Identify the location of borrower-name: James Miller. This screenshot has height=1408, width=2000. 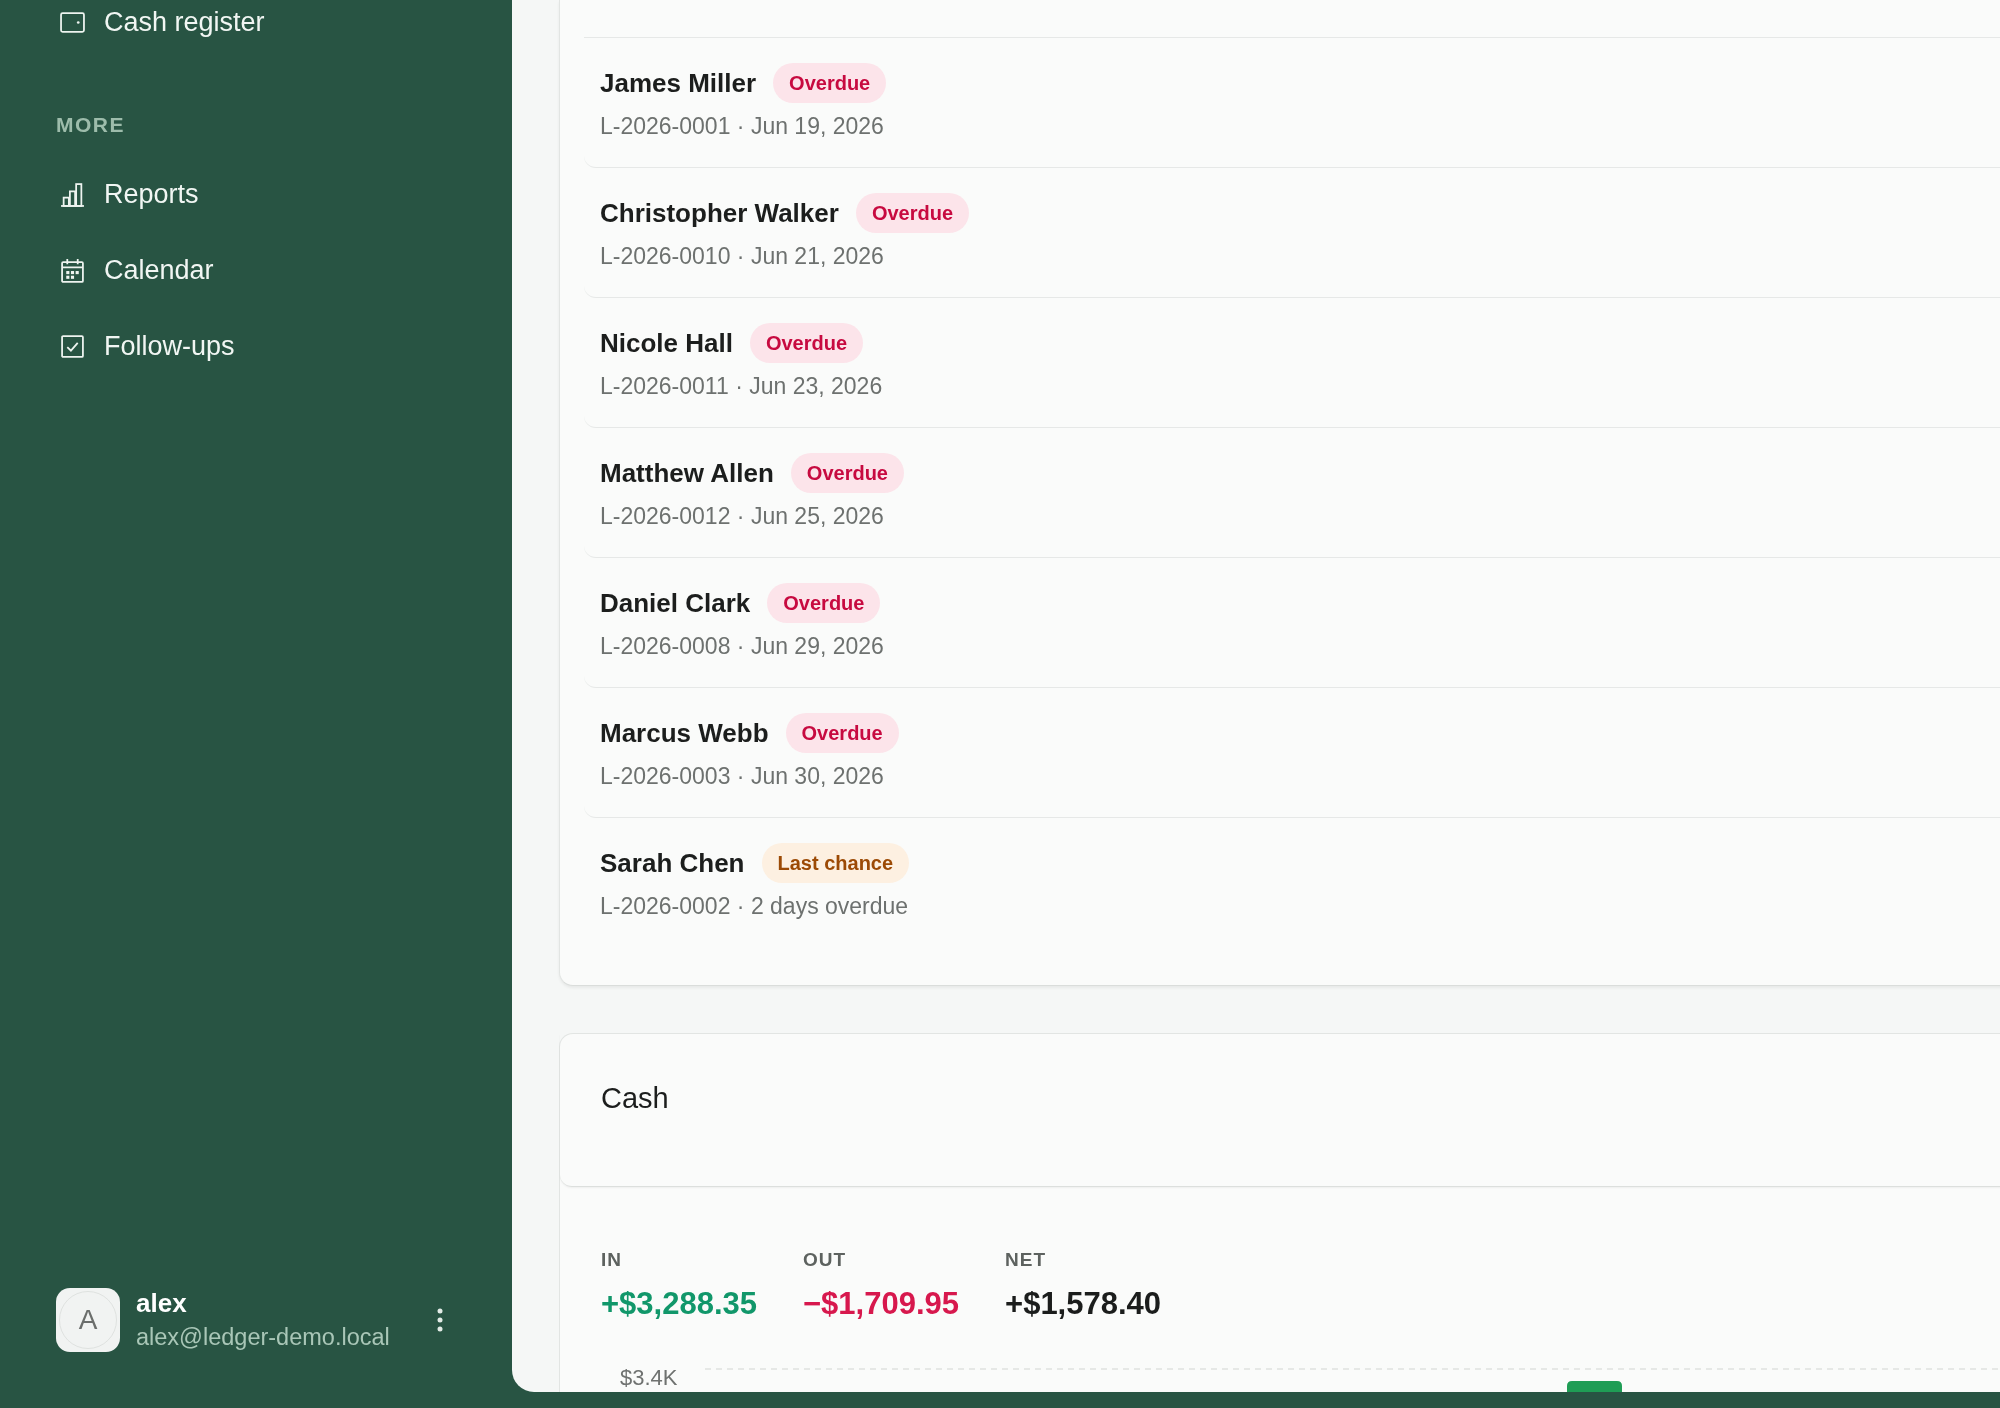
(678, 83).